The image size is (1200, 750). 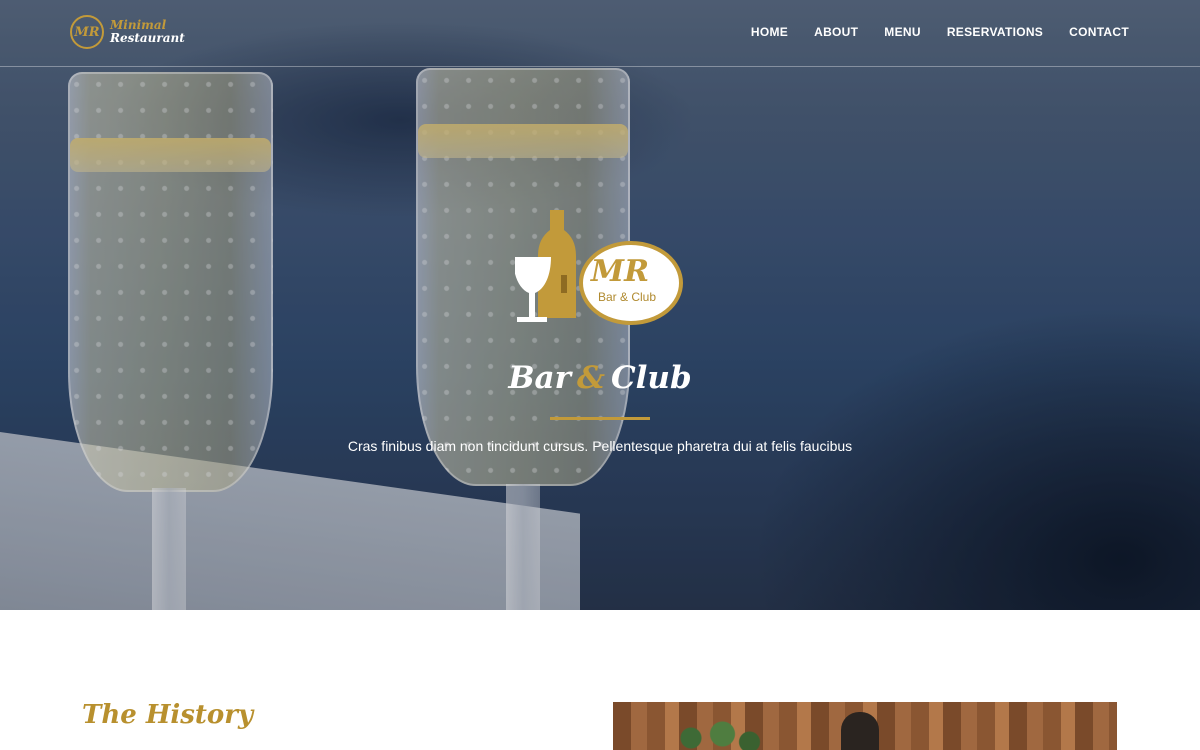 What do you see at coordinates (769, 32) in the screenshot?
I see `nav-link-home: HOME` at bounding box center [769, 32].